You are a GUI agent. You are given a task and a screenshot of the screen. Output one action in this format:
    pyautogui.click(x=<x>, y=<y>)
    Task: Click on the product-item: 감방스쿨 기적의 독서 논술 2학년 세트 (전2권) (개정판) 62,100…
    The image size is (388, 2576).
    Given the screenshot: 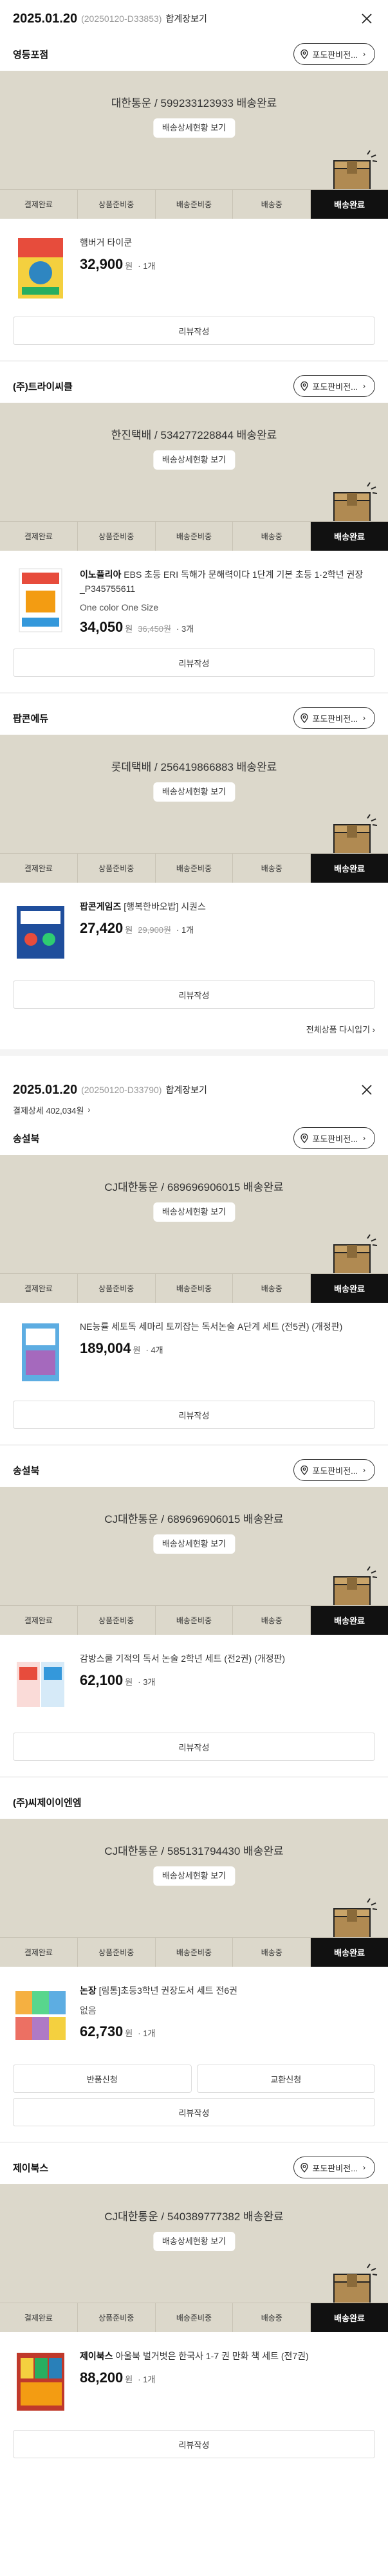 What is the action you would take?
    pyautogui.click(x=194, y=1677)
    